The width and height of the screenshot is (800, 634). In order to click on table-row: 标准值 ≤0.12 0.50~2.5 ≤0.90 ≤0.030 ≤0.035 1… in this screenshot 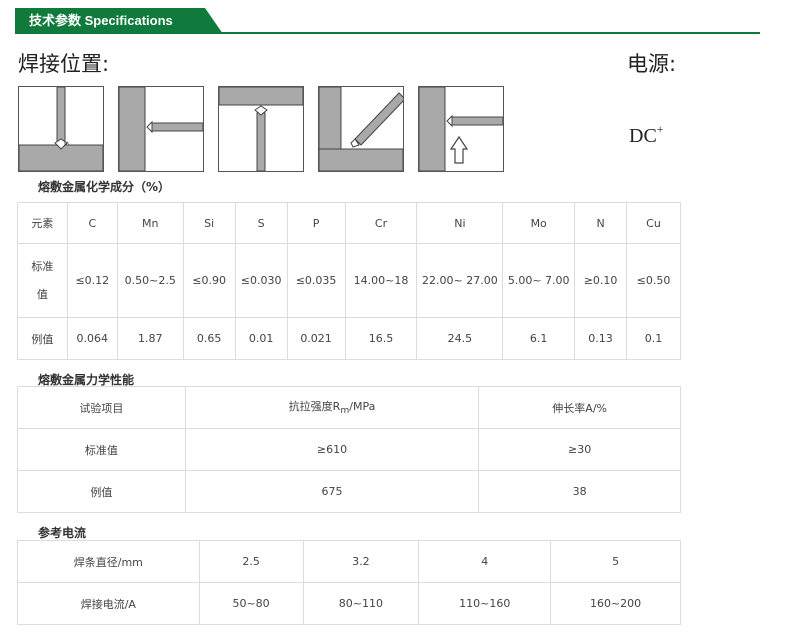, I will do `click(349, 280)`.